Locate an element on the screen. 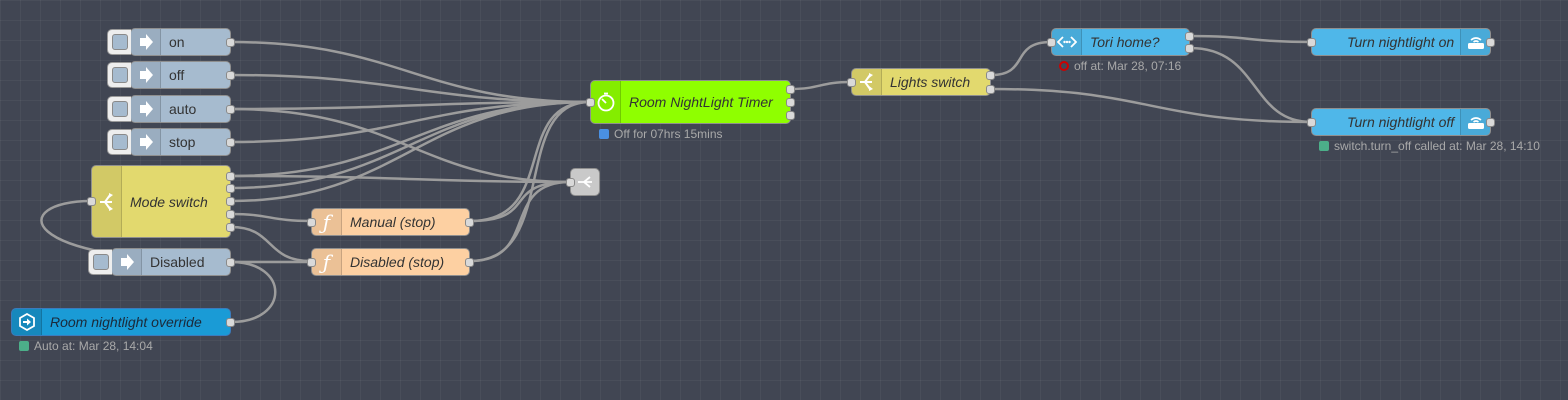  link-junction-icon is located at coordinates (585, 182).